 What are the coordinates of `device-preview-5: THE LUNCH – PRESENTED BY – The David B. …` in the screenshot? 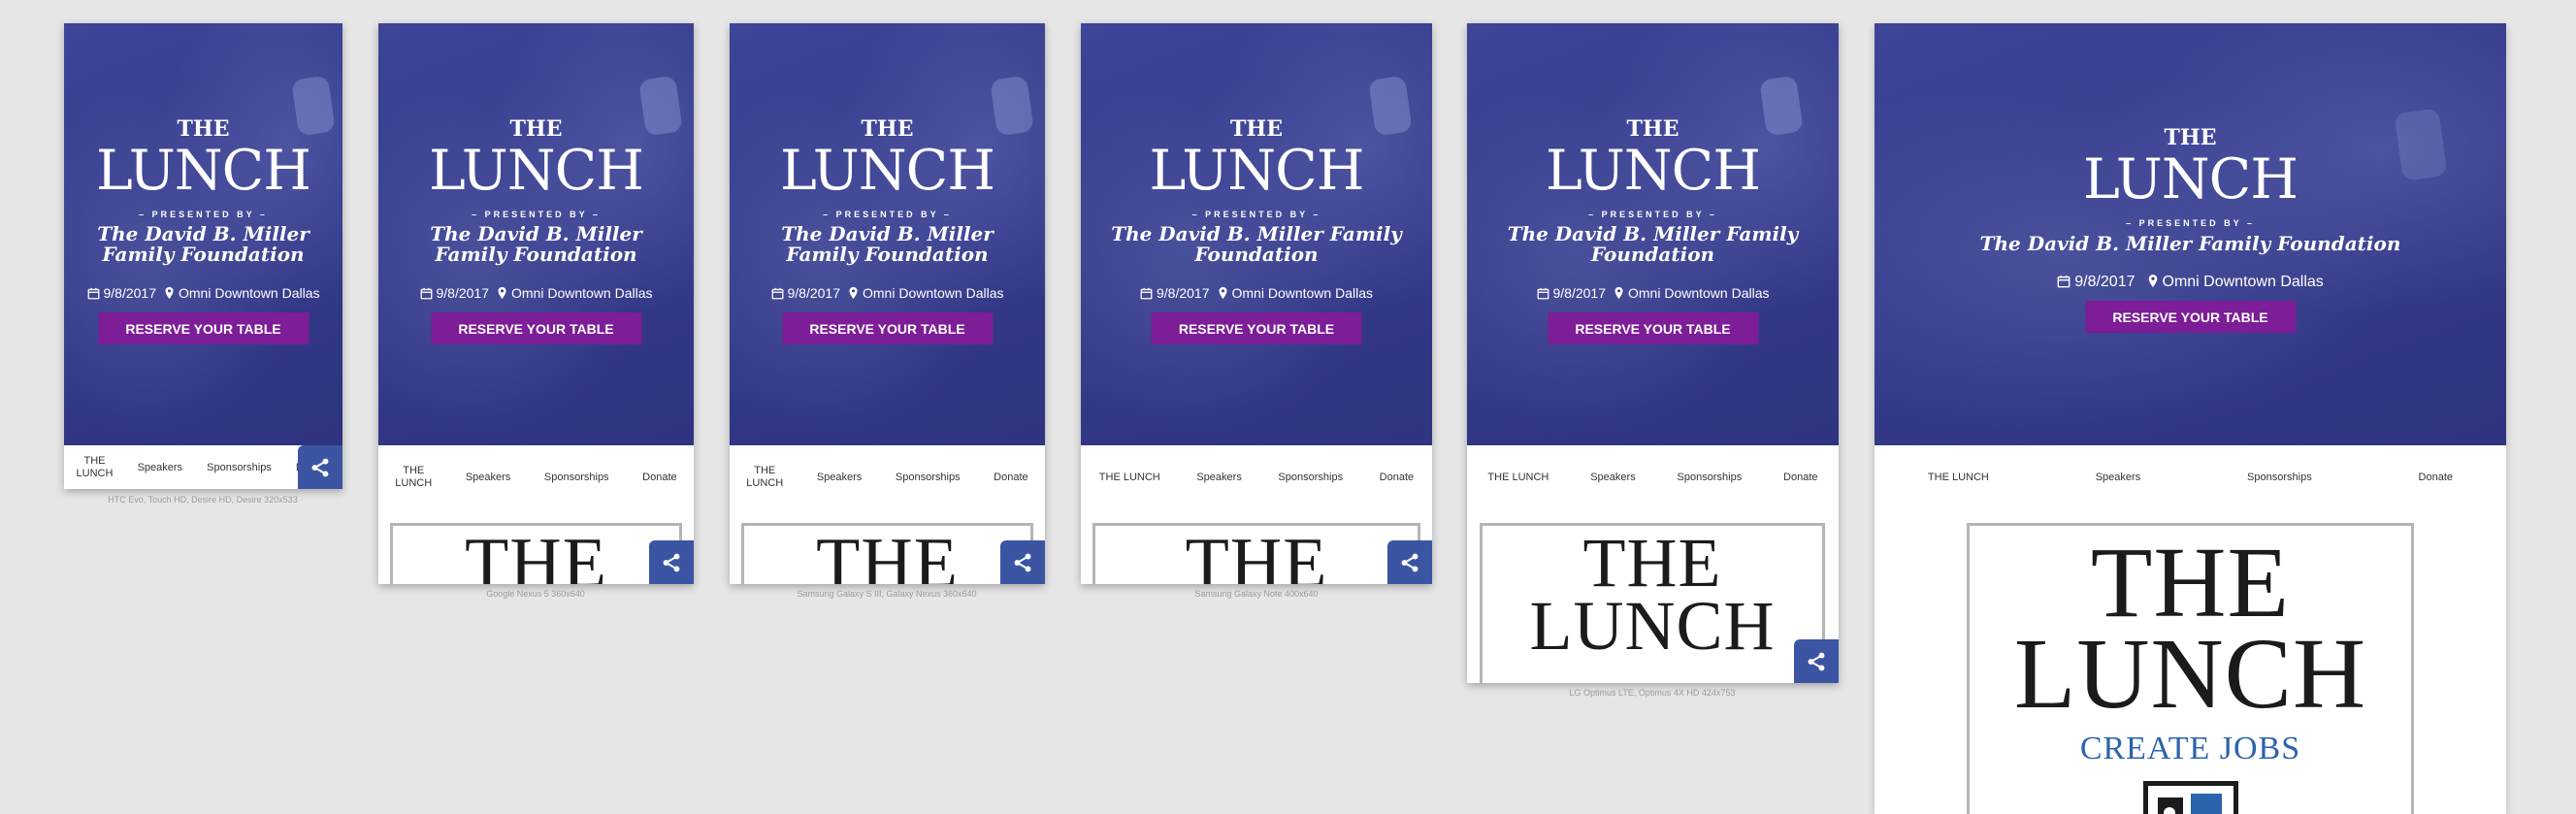 It's located at (1653, 353).